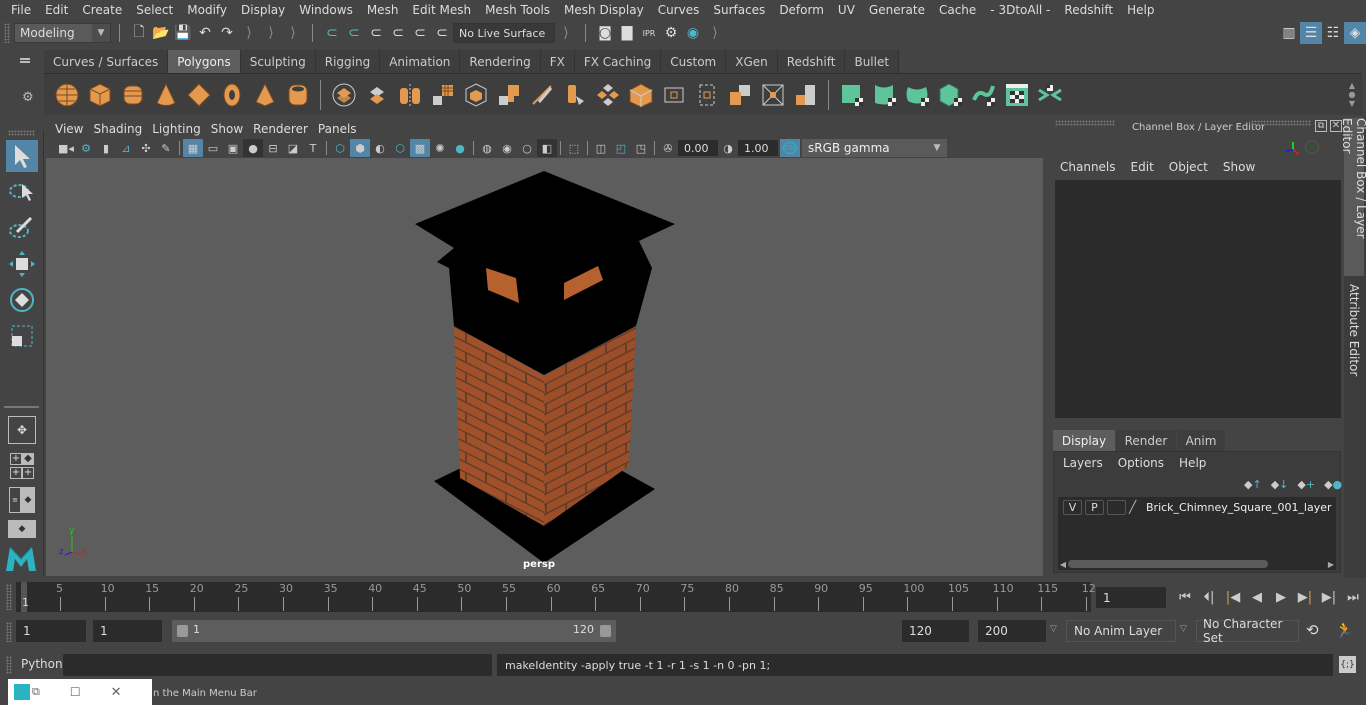 Image resolution: width=1366 pixels, height=705 pixels. What do you see at coordinates (183, 33) in the screenshot?
I see `save-scene-icon: 💾` at bounding box center [183, 33].